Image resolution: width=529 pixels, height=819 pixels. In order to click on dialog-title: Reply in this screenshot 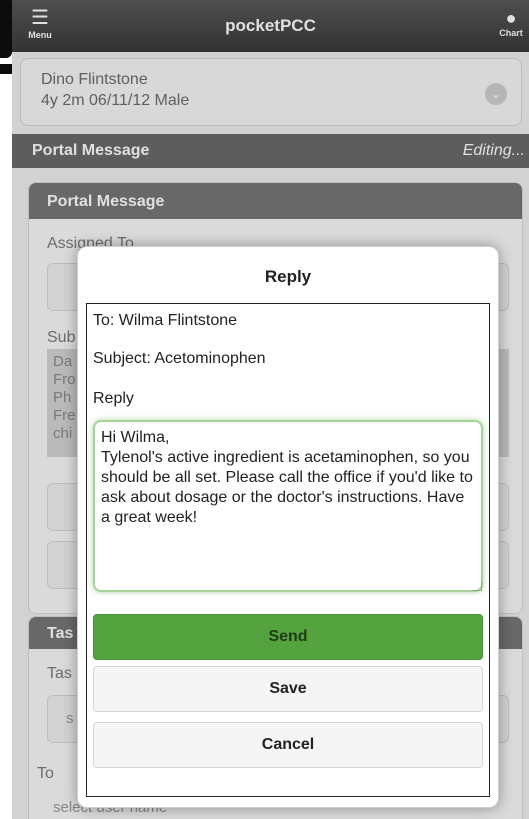, I will do `click(288, 276)`.